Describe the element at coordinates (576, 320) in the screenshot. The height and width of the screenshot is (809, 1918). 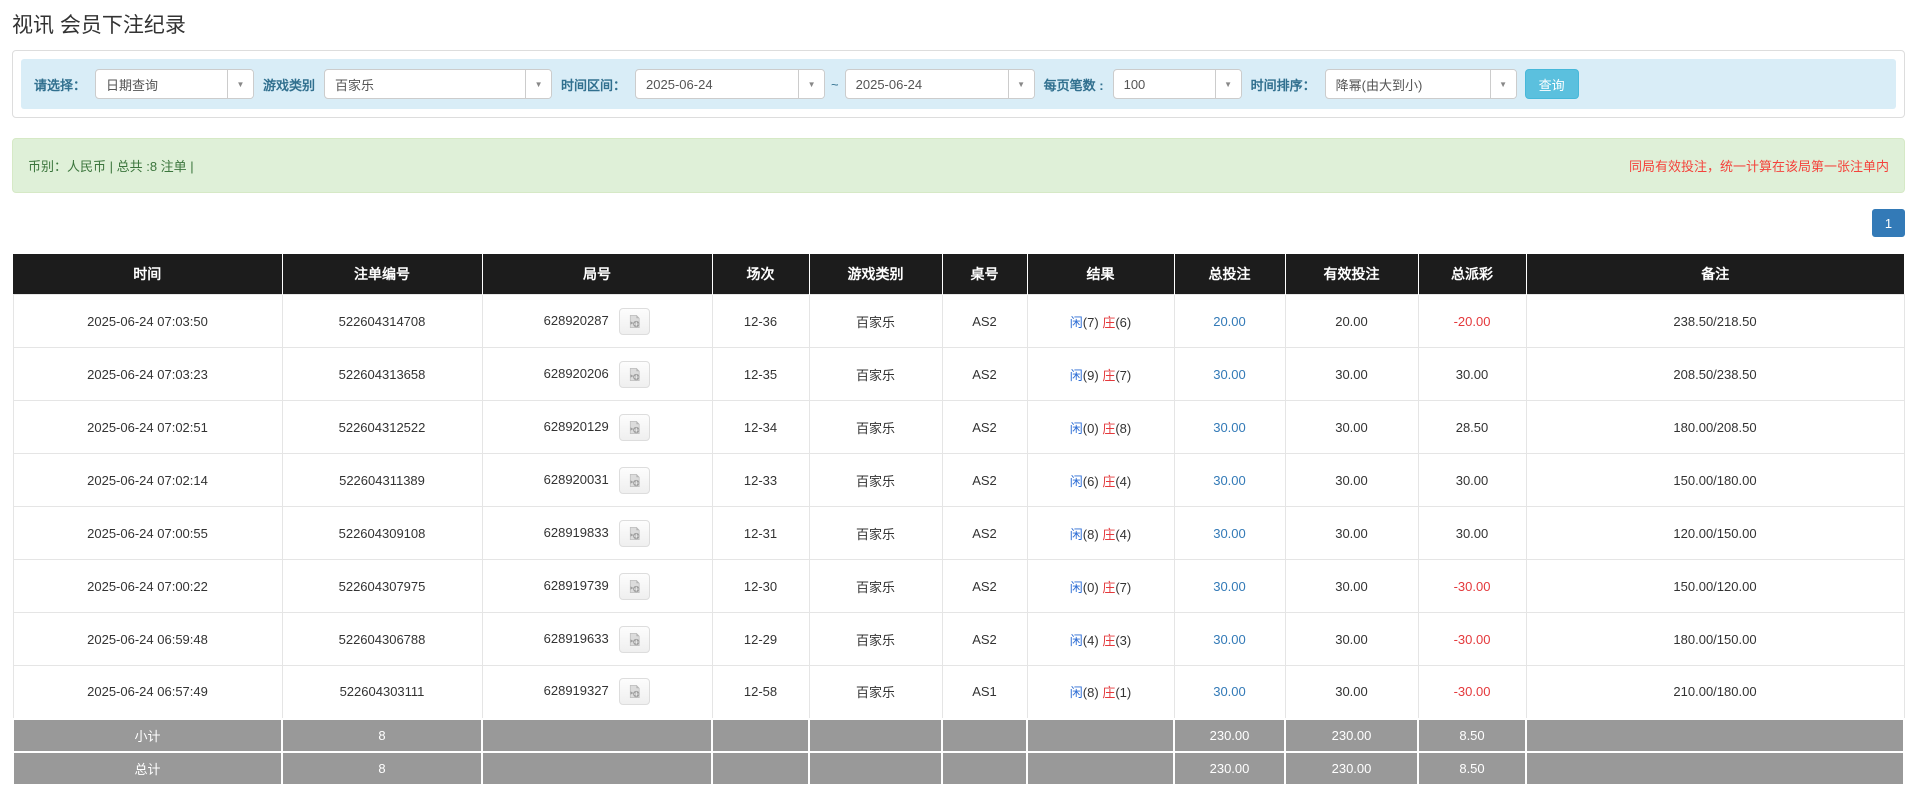
I see `round-number: 628920287` at that location.